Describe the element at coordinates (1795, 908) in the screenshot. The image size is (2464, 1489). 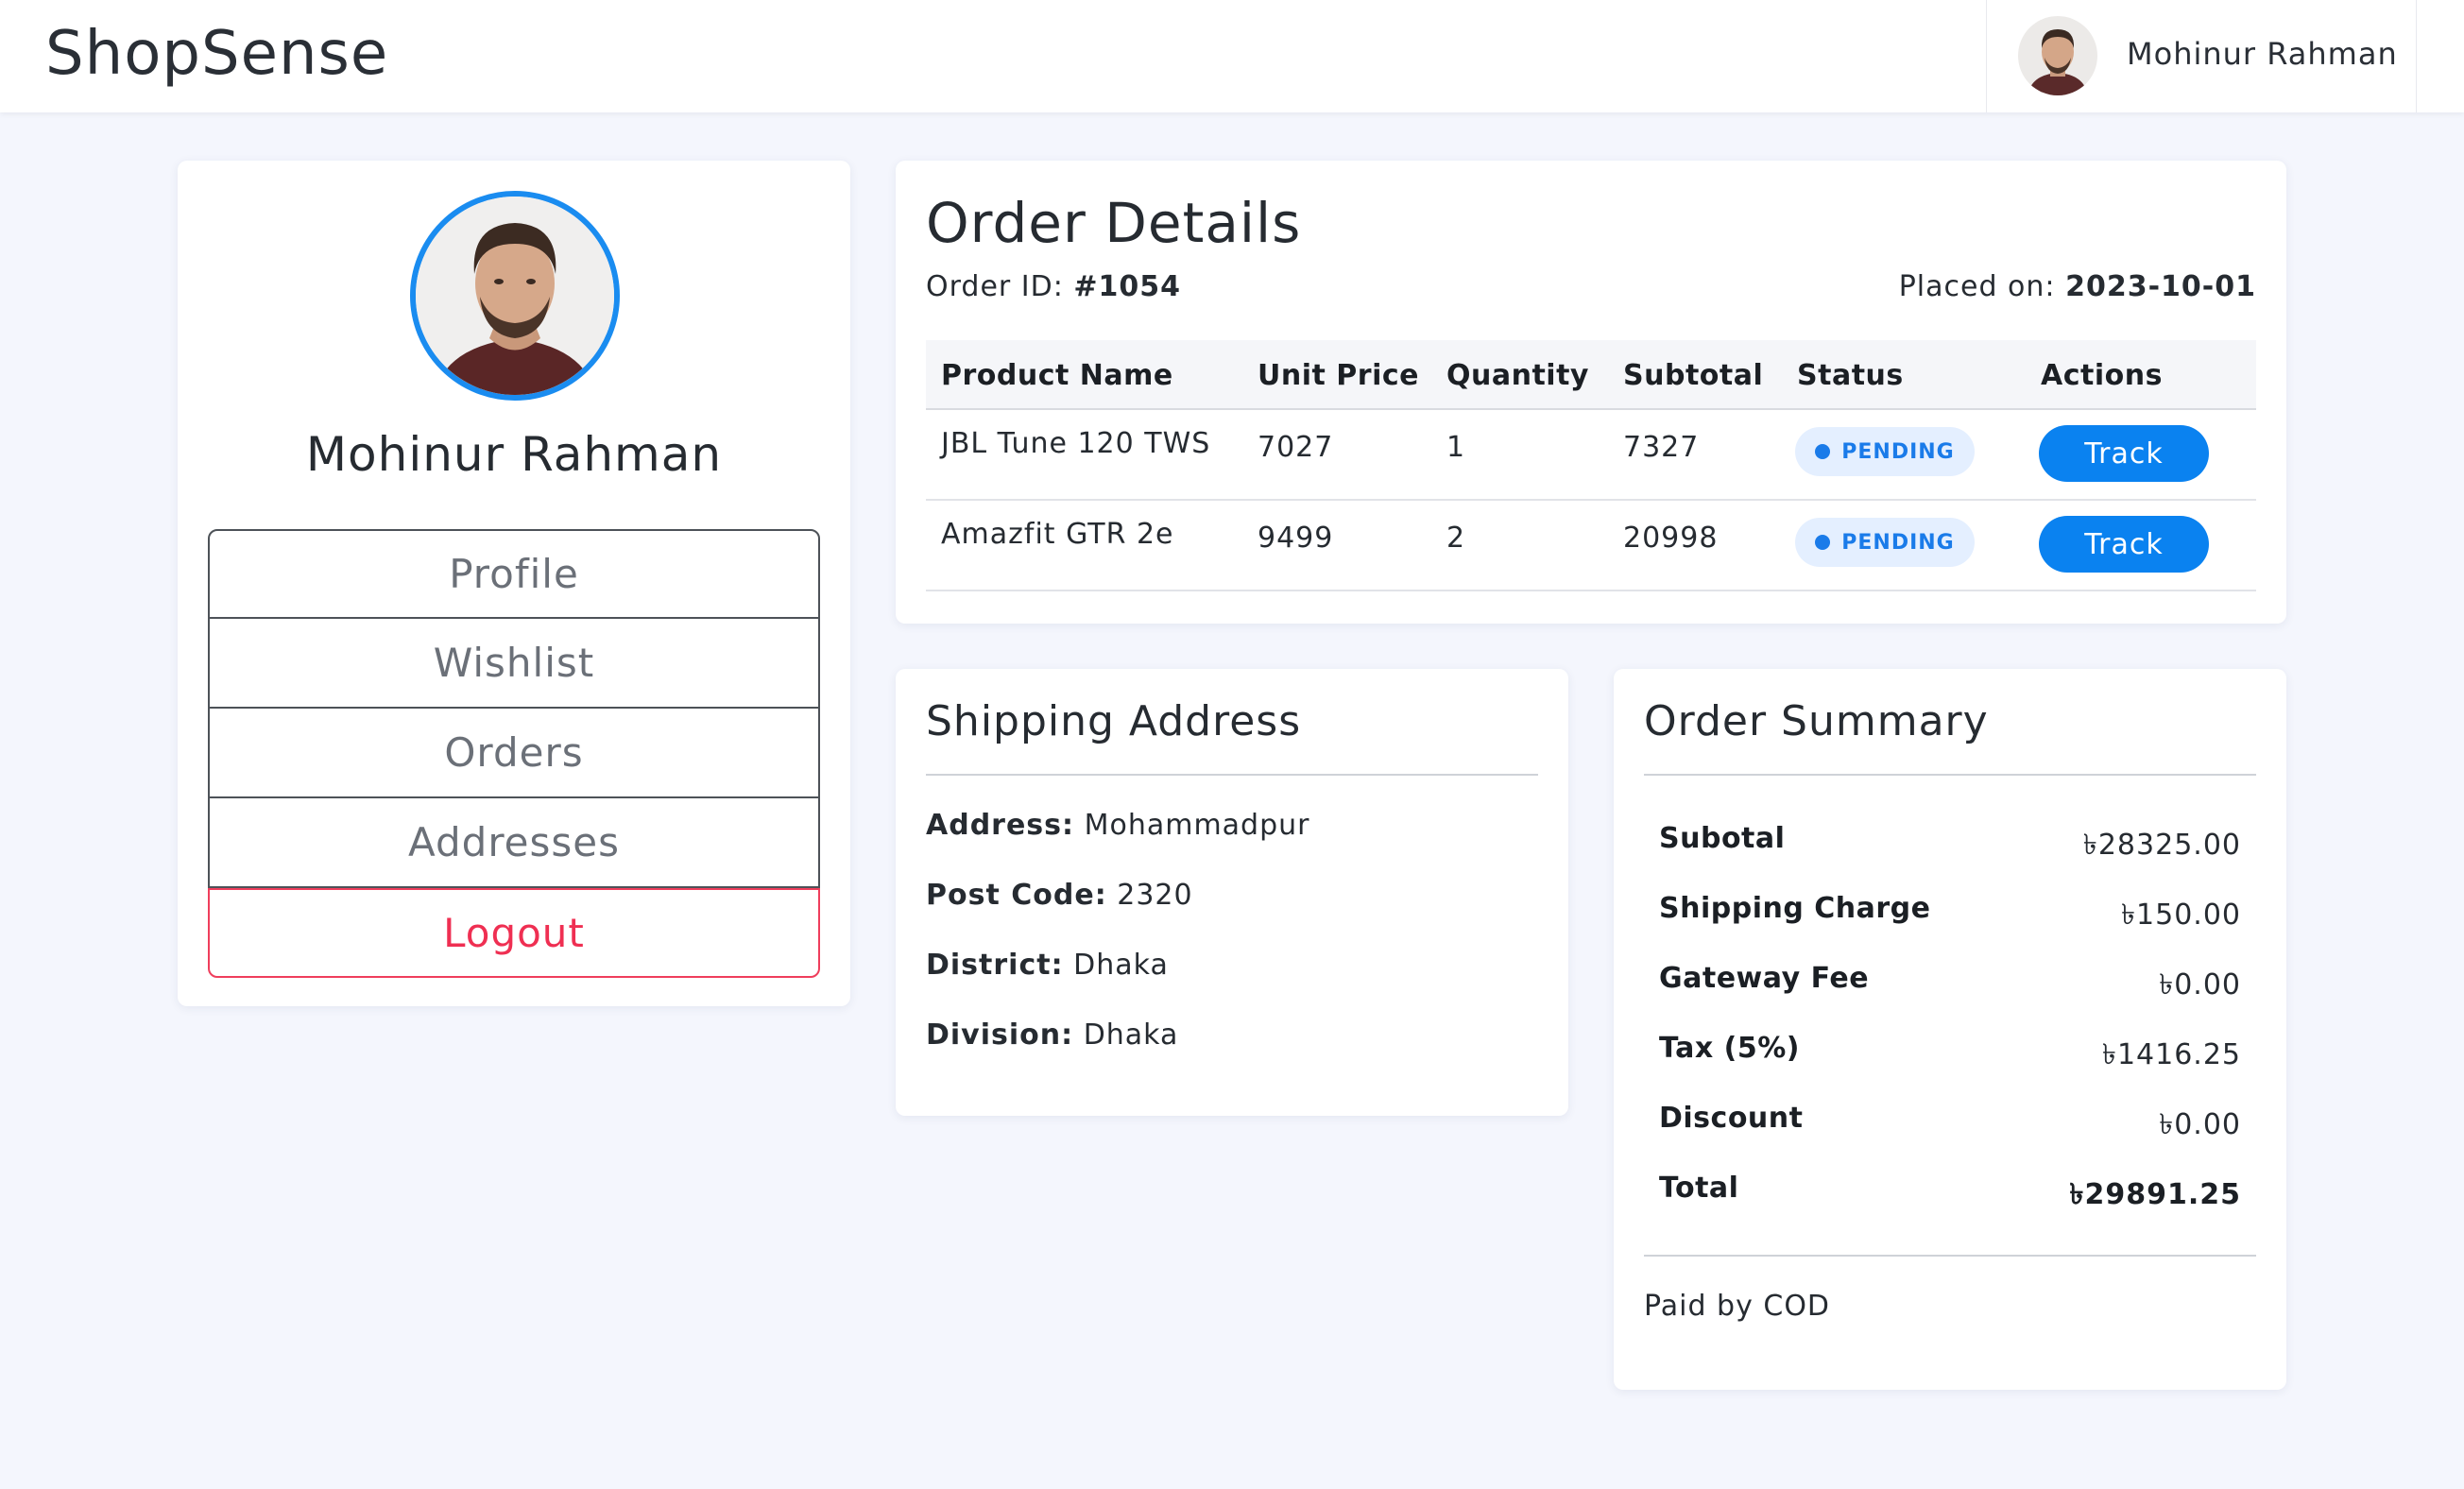
I see `summary-label: Shipping Charge` at that location.